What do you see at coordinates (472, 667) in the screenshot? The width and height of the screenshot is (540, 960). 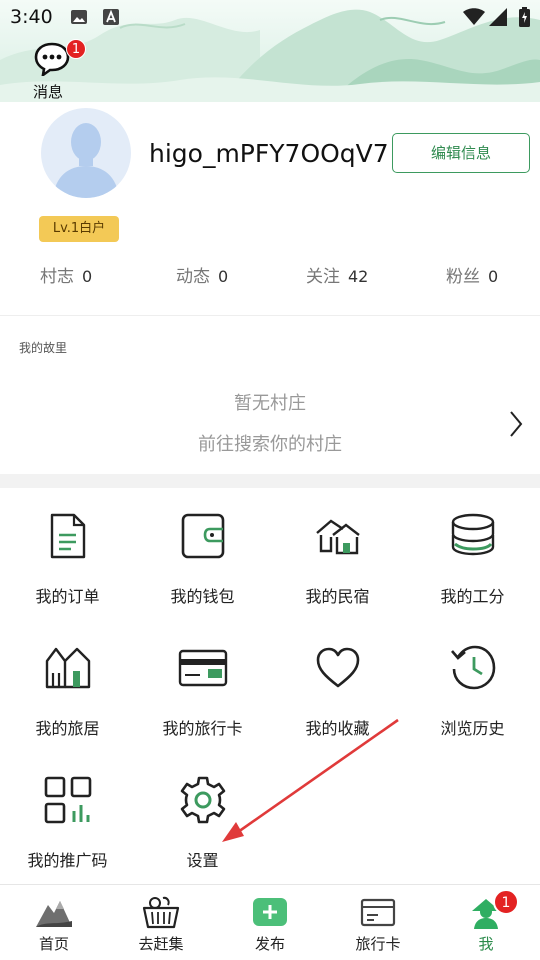 I see `history-icon` at bounding box center [472, 667].